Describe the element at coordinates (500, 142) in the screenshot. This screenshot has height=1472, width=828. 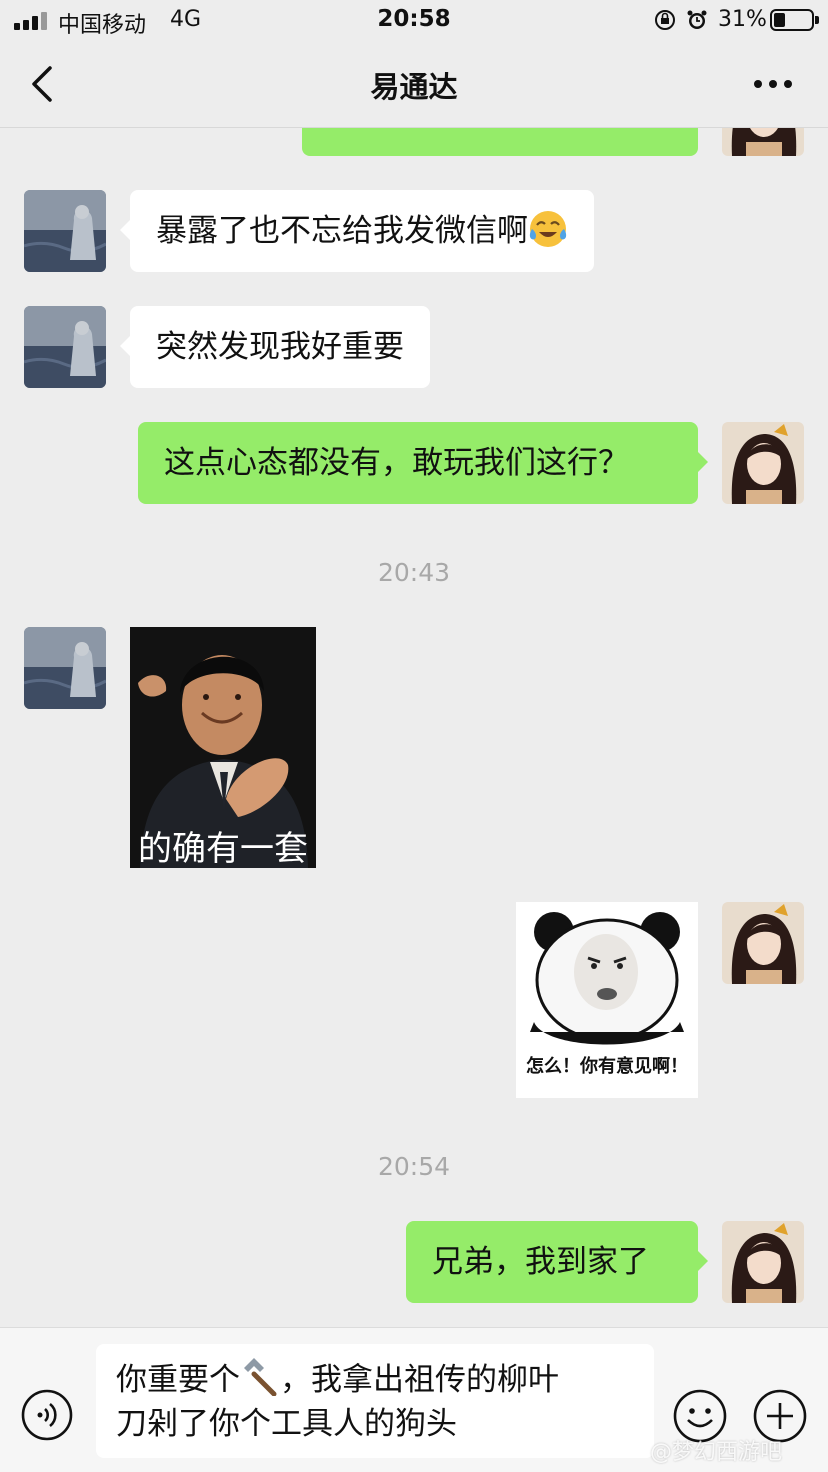
I see `message-bubble-partial` at that location.